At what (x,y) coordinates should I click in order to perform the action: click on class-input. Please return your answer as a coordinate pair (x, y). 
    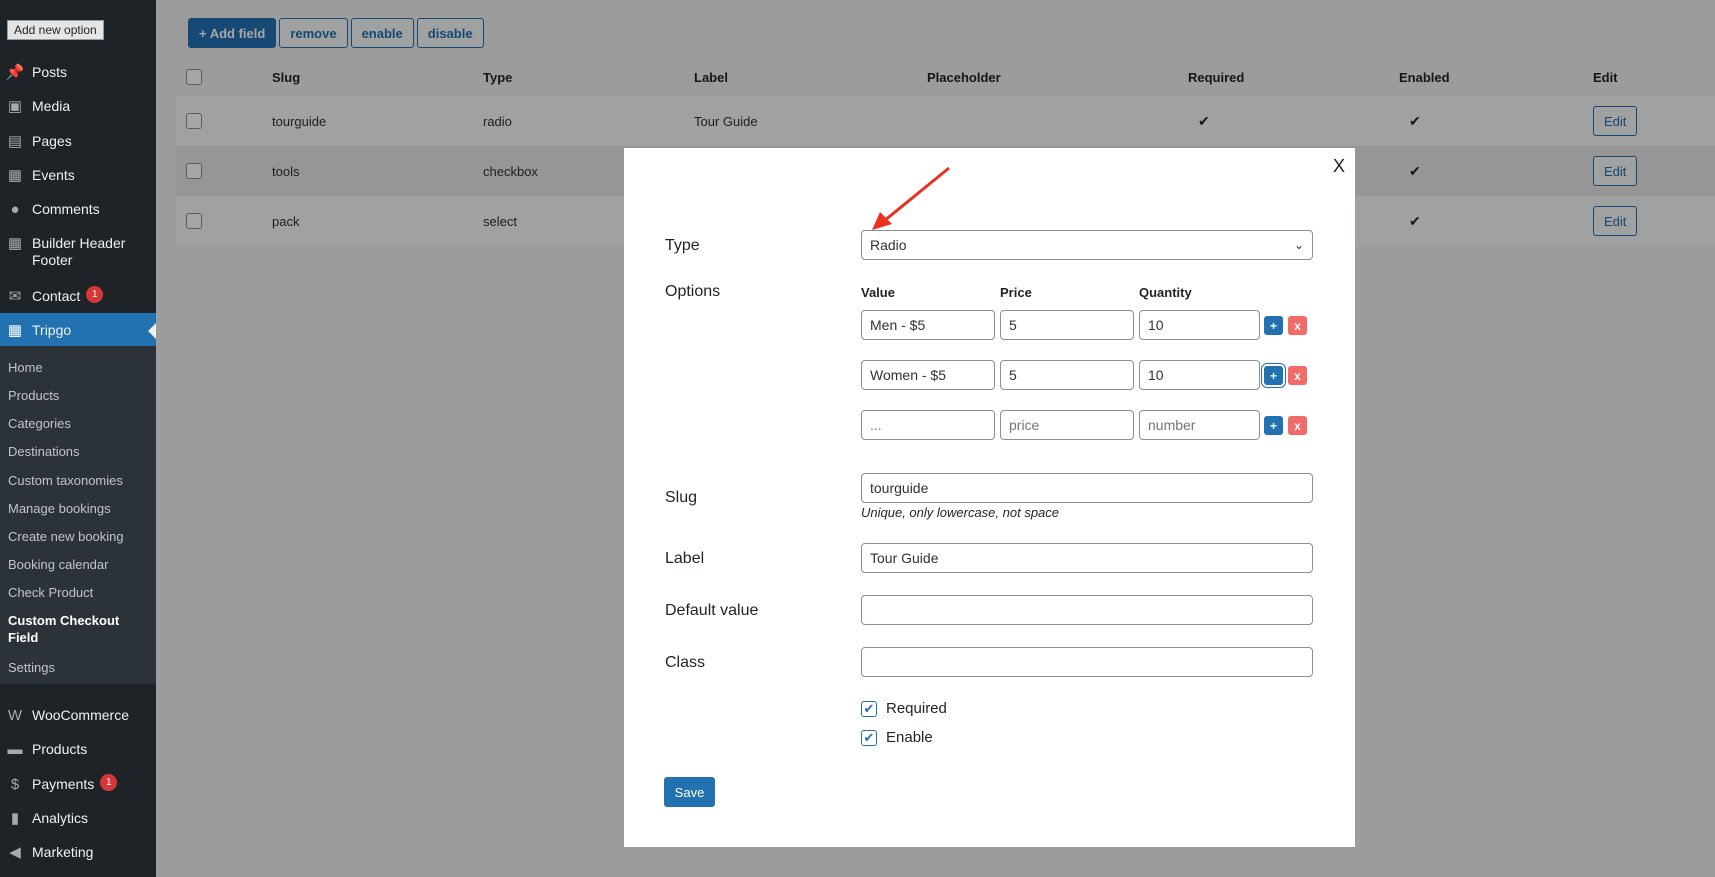
    Looking at the image, I should click on (1087, 662).